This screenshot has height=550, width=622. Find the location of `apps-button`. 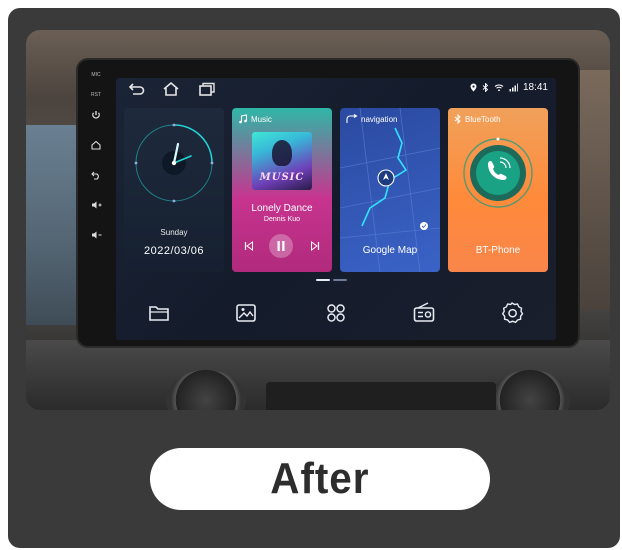

apps-button is located at coordinates (336, 313).